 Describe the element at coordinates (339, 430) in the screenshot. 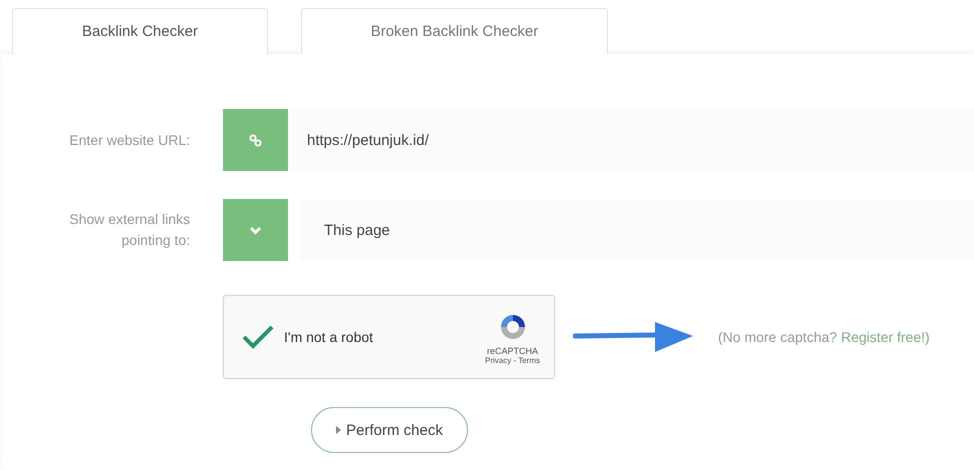

I see `play-icon` at that location.